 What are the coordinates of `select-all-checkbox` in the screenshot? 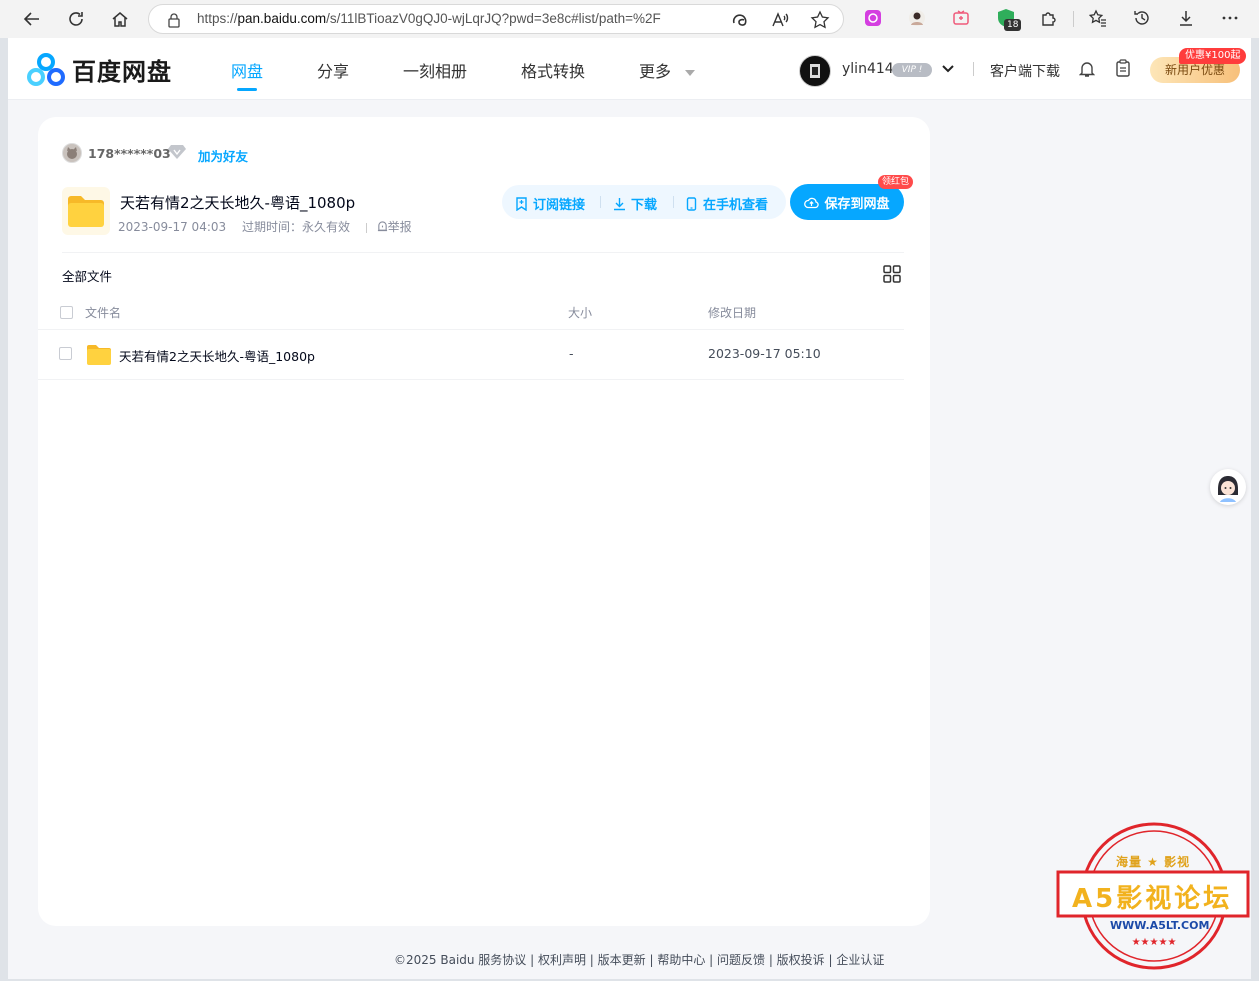 It's located at (66, 312).